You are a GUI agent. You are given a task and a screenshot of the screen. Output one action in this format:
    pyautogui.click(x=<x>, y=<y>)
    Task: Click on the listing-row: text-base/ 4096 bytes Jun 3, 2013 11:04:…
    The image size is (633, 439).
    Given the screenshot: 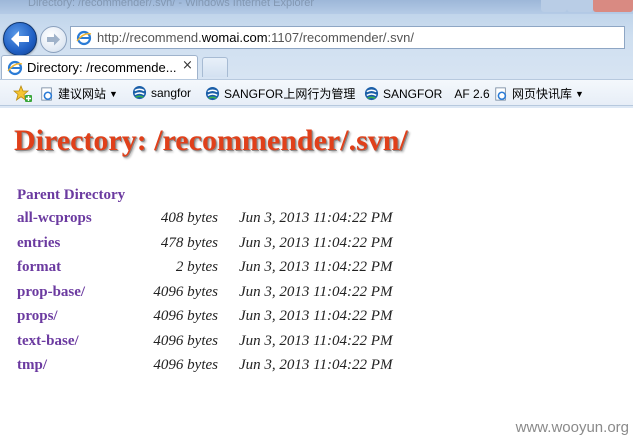 What is the action you would take?
    pyautogui.click(x=227, y=345)
    